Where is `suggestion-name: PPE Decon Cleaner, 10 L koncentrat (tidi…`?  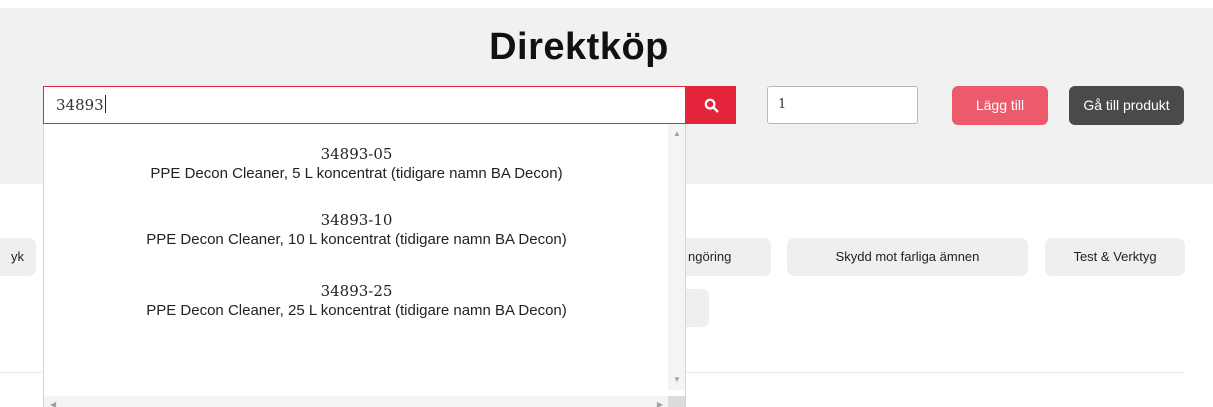
suggestion-name: PPE Decon Cleaner, 10 L koncentrat (tidi… is located at coordinates (356, 239).